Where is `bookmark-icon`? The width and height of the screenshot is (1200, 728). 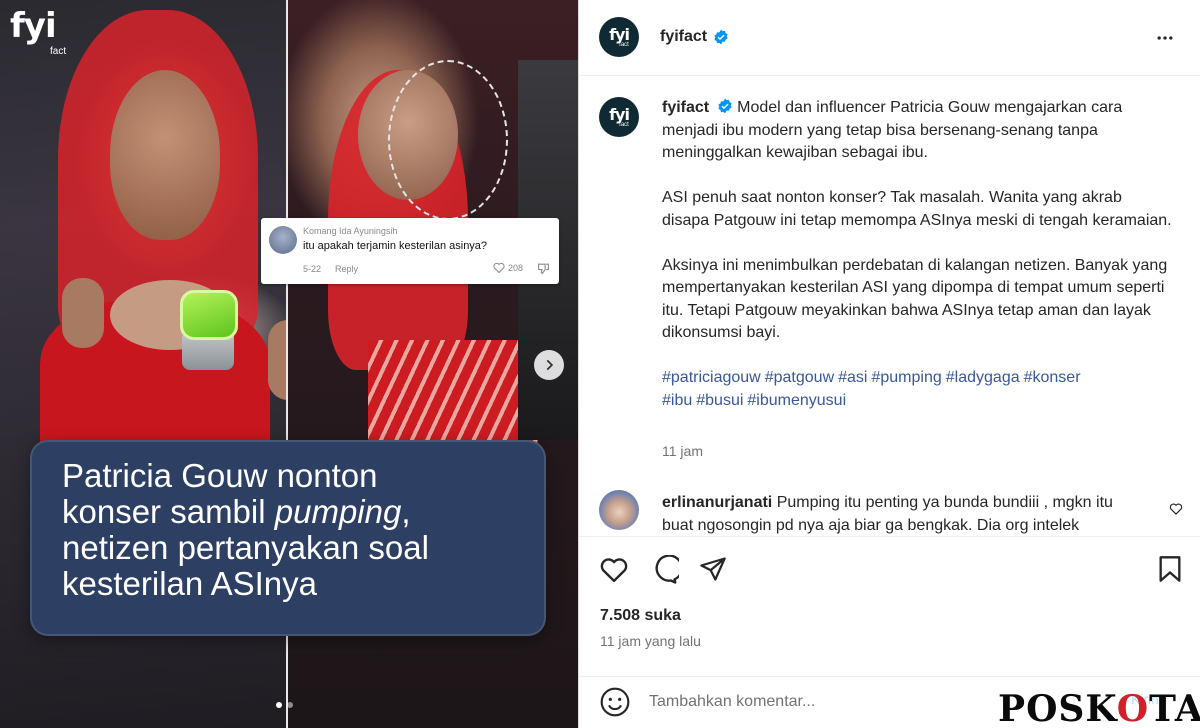
bookmark-icon is located at coordinates (1170, 569).